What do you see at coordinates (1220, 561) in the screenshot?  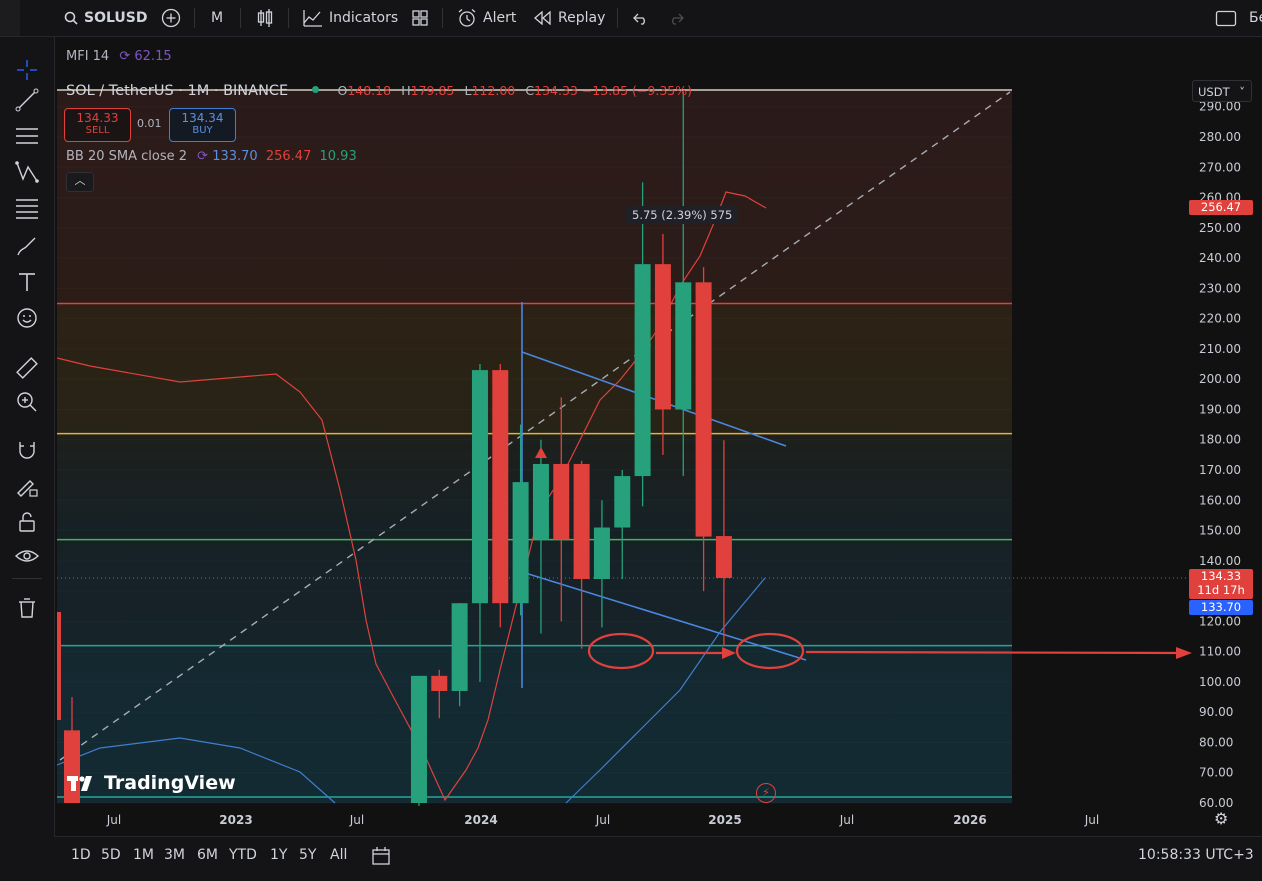 I see `y-tick-label: 140.00` at bounding box center [1220, 561].